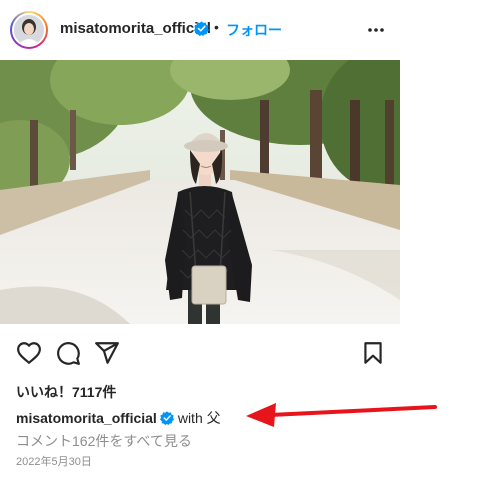 The image size is (480, 480). Describe the element at coordinates (54, 462) in the screenshot. I see `post-date: 2022年5月30日` at that location.